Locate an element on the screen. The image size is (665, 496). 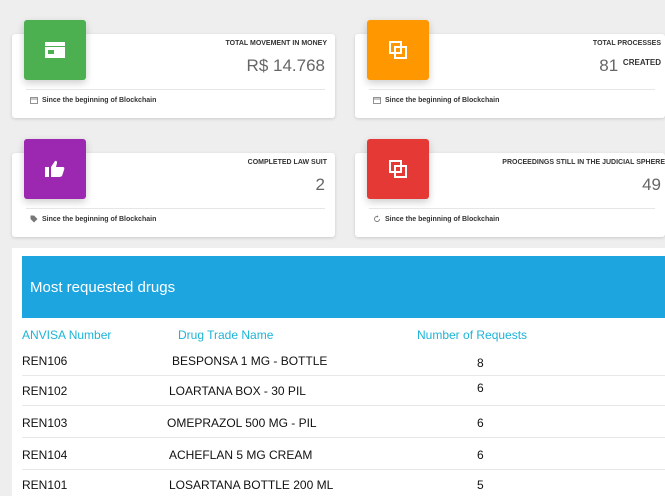
table-row: REN102 LOARTANA BOX - 30 PIL 6 is located at coordinates (343, 391).